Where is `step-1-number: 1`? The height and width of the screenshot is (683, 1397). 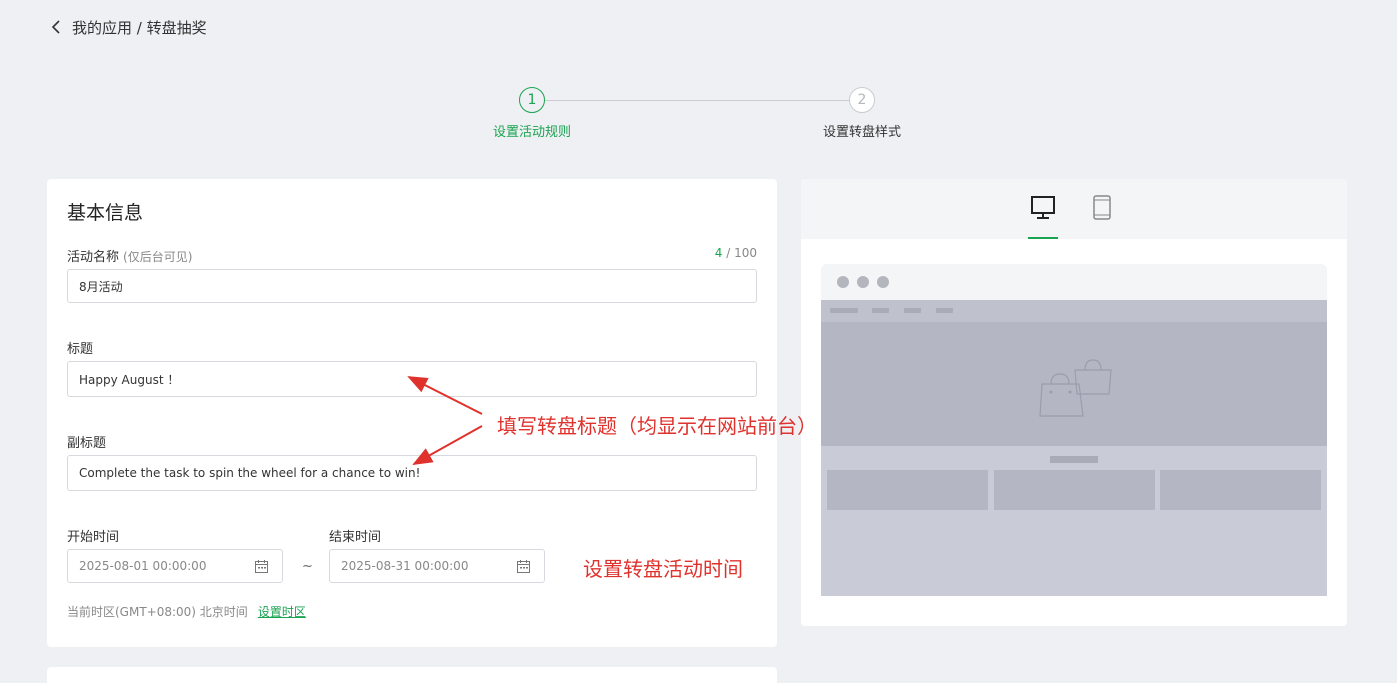
step-1-number: 1 is located at coordinates (532, 100).